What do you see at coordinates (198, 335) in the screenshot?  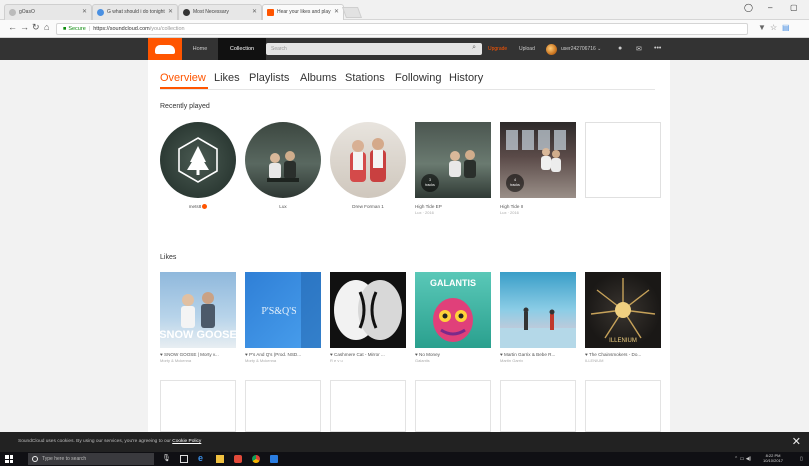 I see `svg-text: SNOW GOOSE` at bounding box center [198, 335].